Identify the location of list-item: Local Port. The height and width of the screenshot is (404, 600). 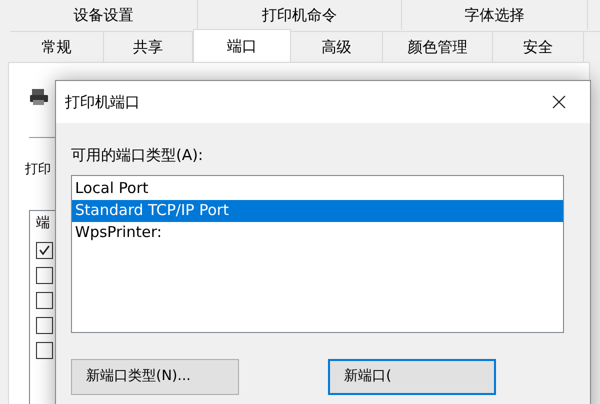
(317, 189).